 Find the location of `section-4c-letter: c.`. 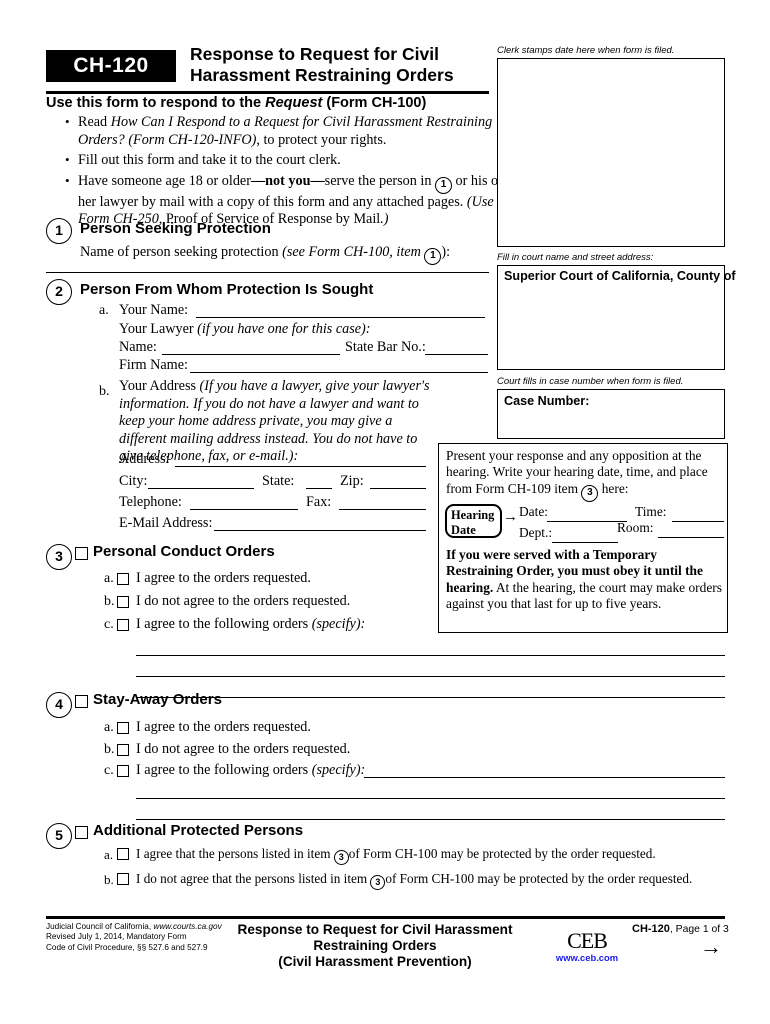

section-4c-letter: c. is located at coordinates (109, 770).